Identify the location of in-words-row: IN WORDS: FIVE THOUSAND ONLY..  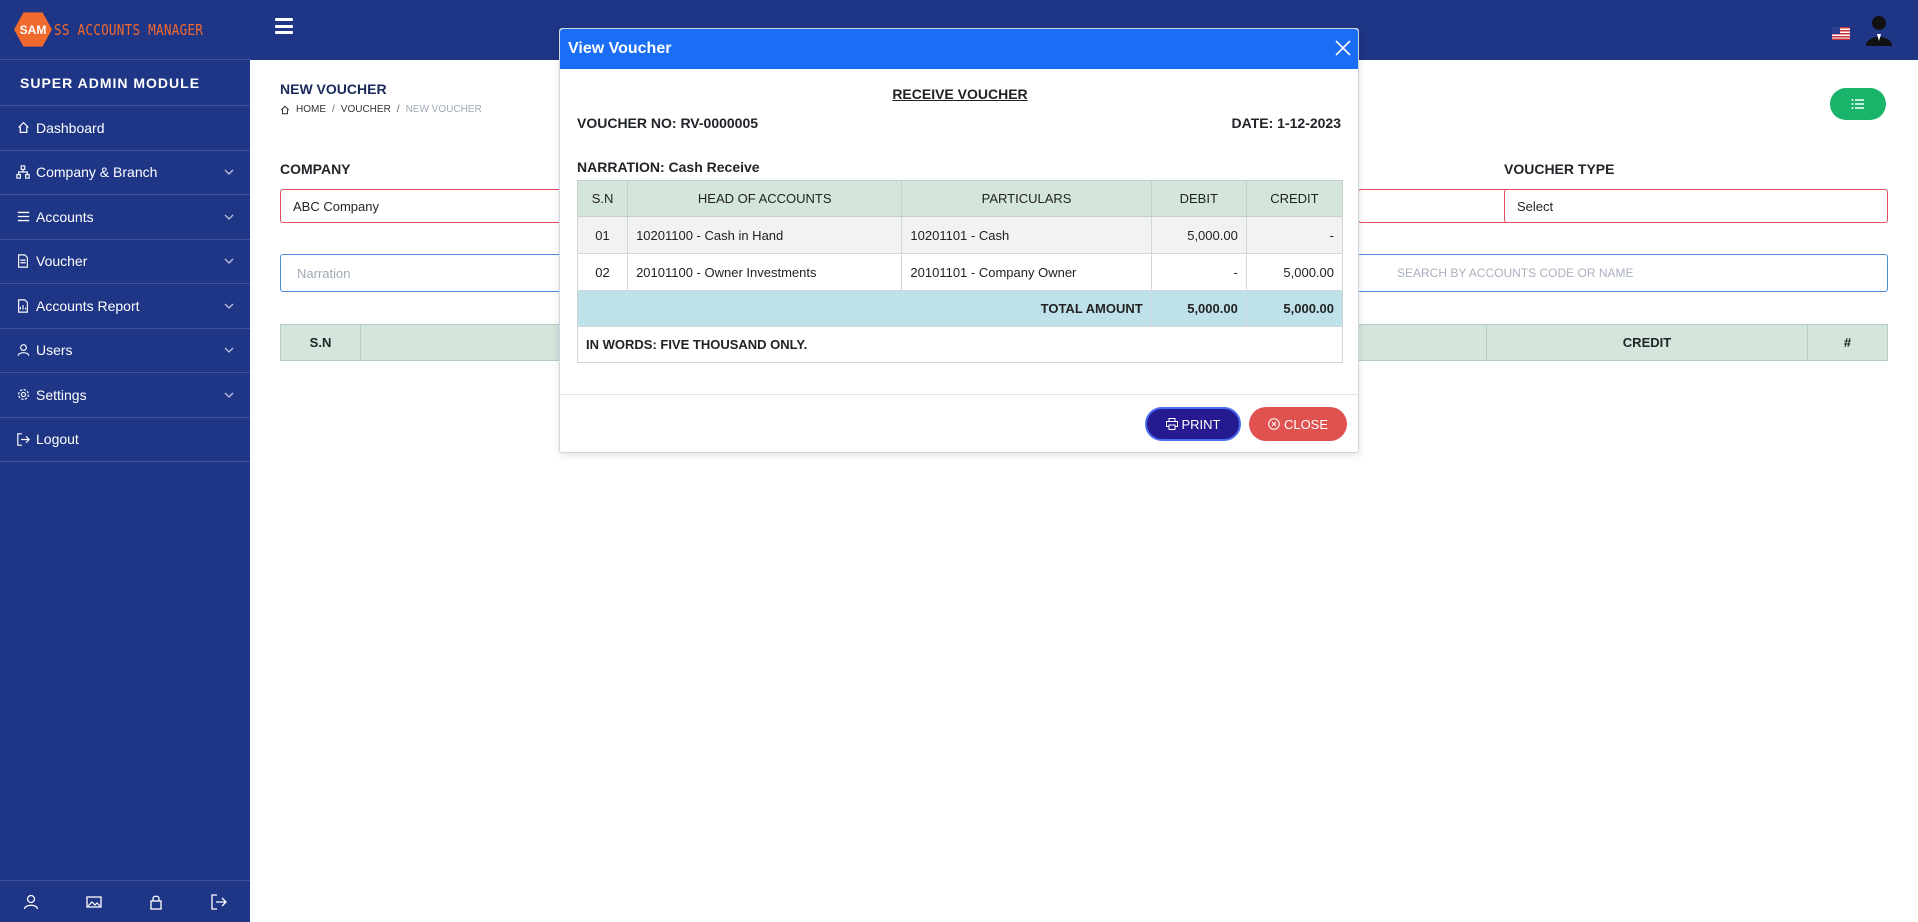
(960, 344).